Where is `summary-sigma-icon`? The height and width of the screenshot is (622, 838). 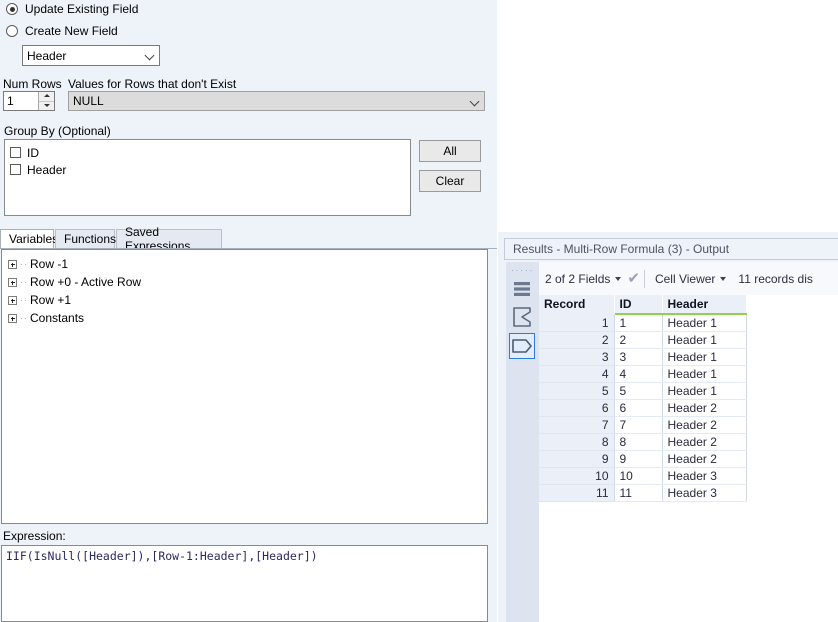
summary-sigma-icon is located at coordinates (522, 317).